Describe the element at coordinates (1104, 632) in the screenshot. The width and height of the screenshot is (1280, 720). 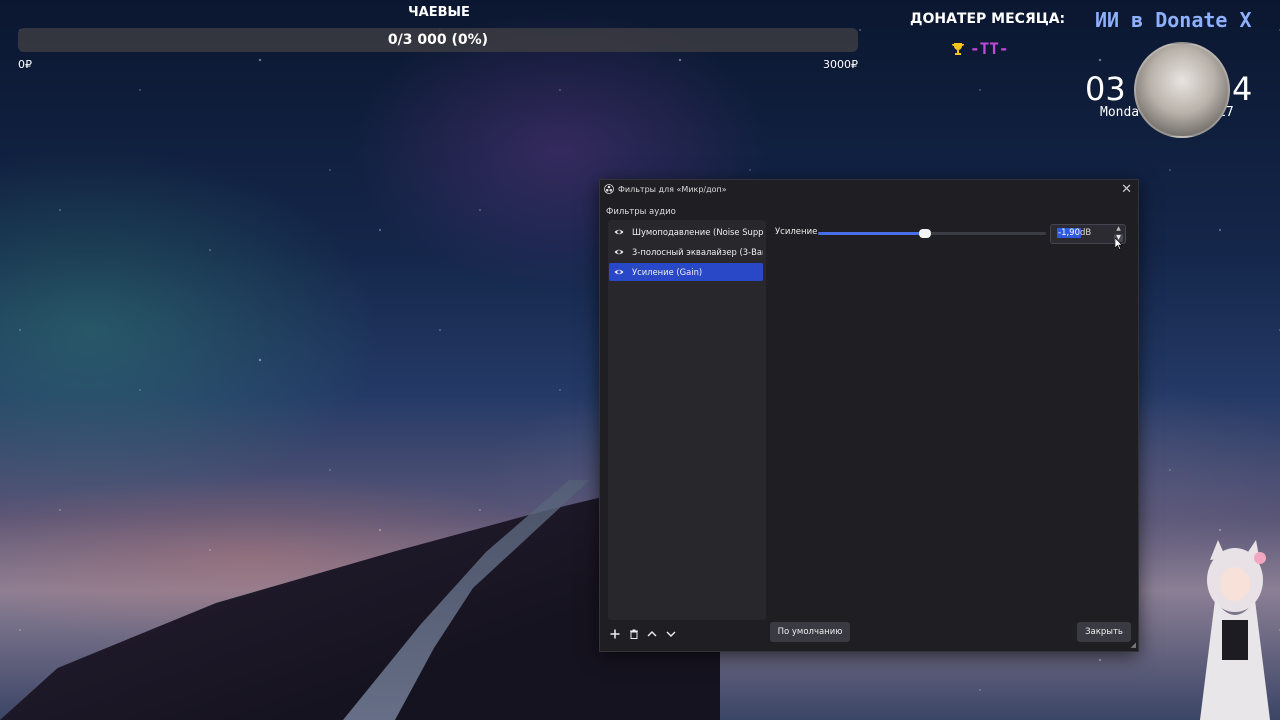
I see `close-button: Закрыть` at that location.